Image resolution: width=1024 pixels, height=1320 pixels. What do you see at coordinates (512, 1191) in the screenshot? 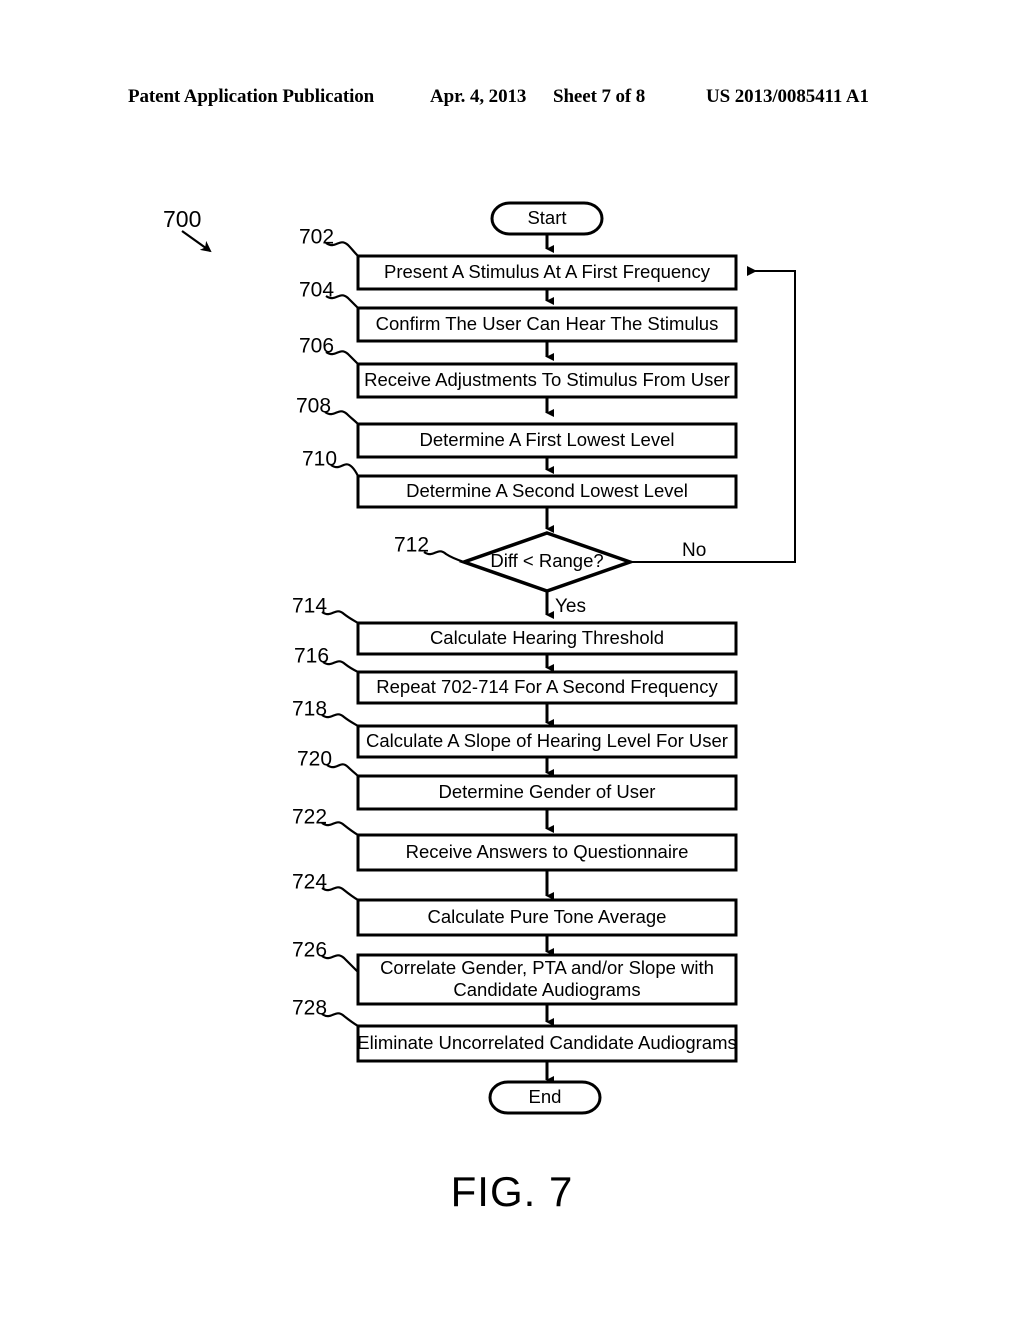
I see `figure-caption: FIG. 7` at bounding box center [512, 1191].